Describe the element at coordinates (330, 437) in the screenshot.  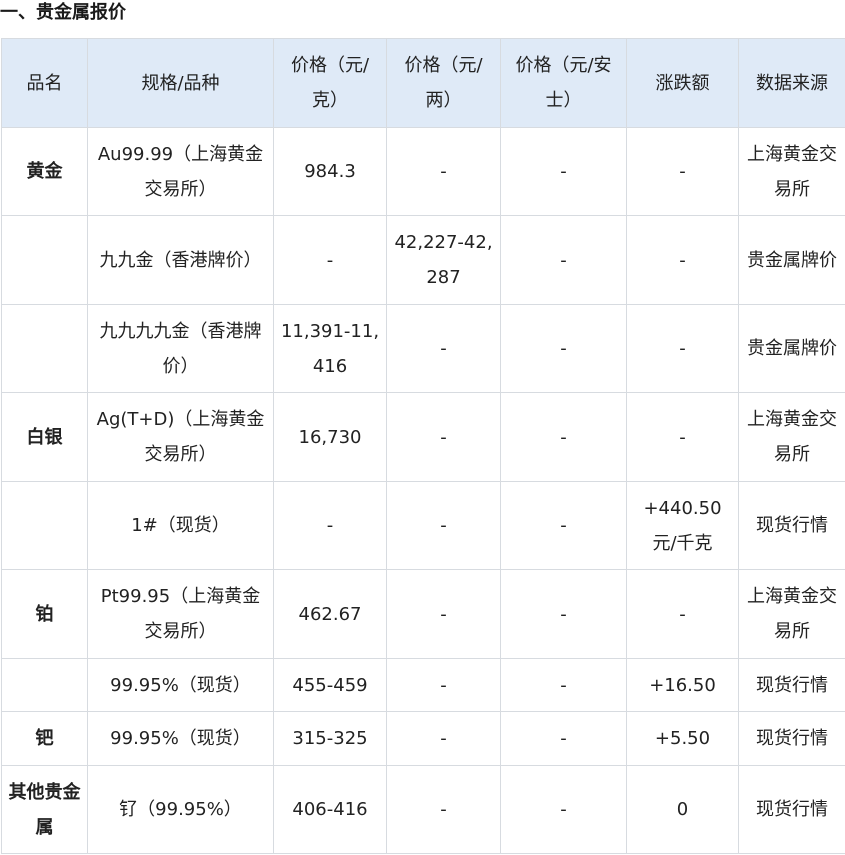
I see `row-price-gram: 16,730` at that location.